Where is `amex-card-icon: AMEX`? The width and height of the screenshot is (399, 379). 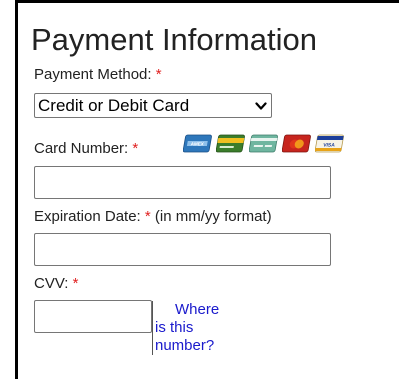 amex-card-icon: AMEX is located at coordinates (197, 143).